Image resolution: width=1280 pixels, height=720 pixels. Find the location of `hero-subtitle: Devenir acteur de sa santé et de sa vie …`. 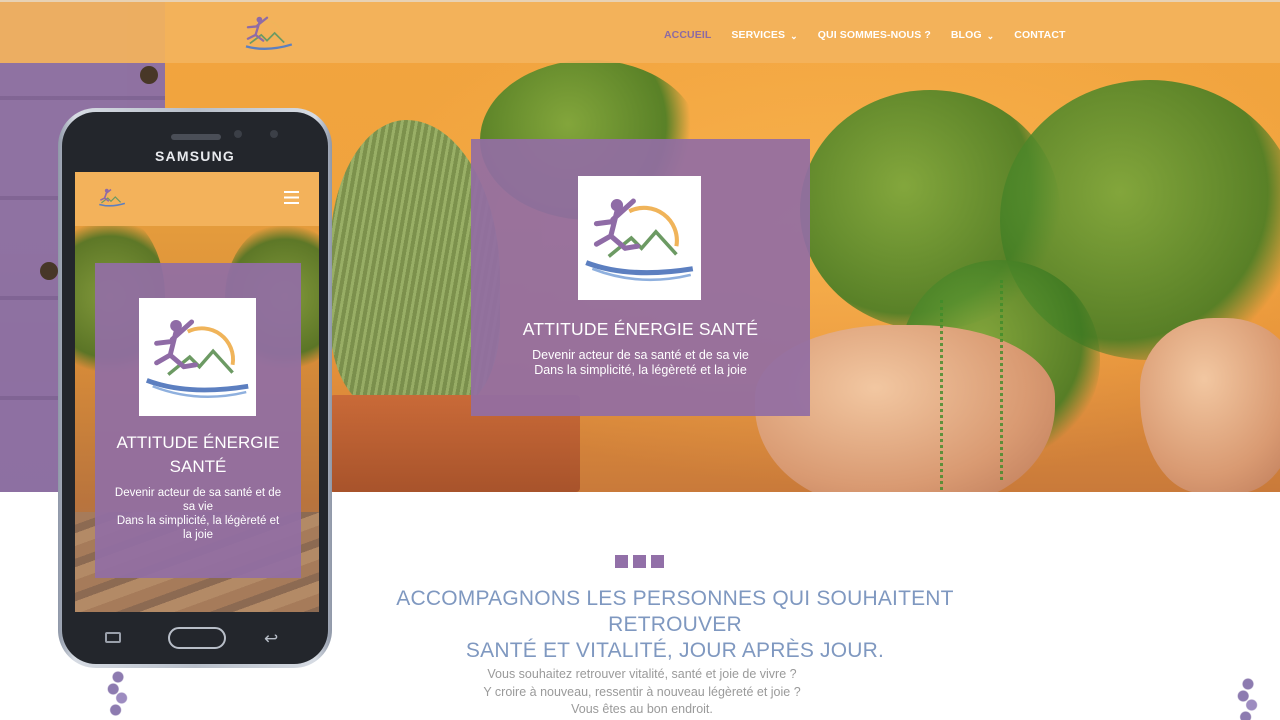

hero-subtitle: Devenir acteur de sa santé et de sa vie … is located at coordinates (640, 362).